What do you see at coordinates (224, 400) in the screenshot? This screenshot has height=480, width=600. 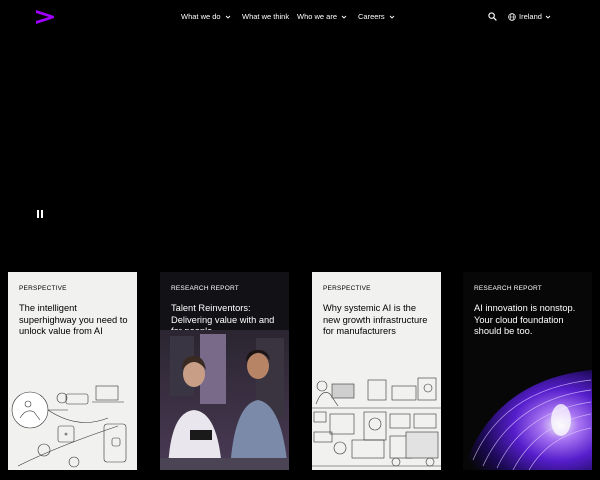 I see `people-photo` at bounding box center [224, 400].